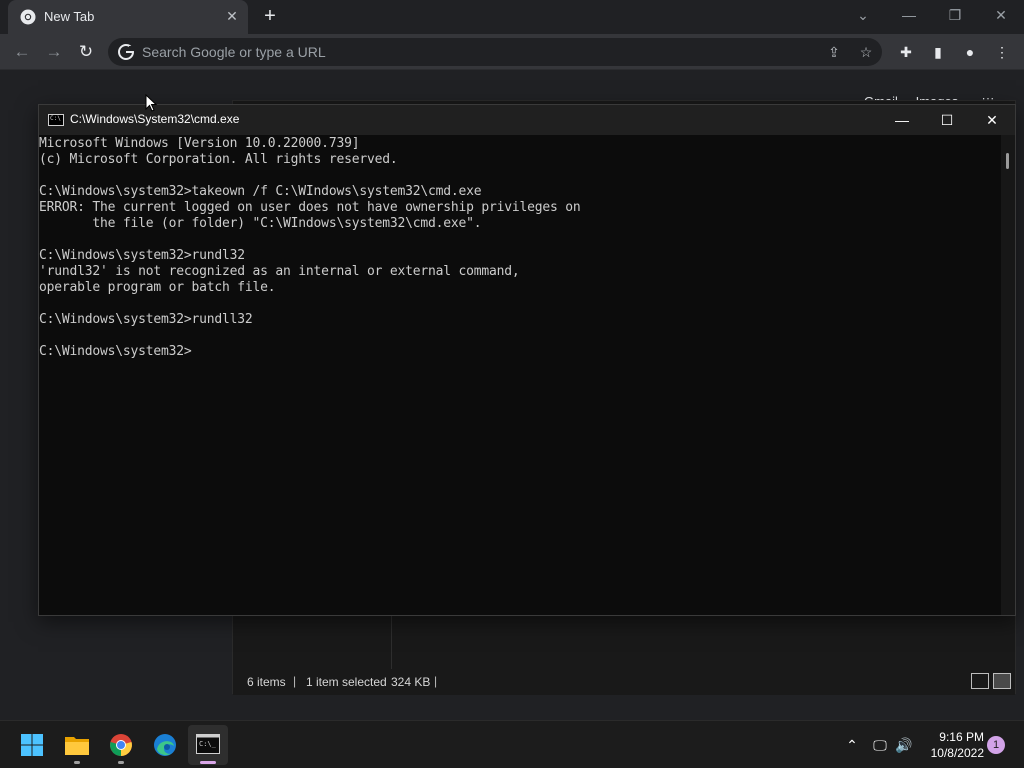  Describe the element at coordinates (151, 103) in the screenshot. I see `mouse-cursor-icon` at that location.